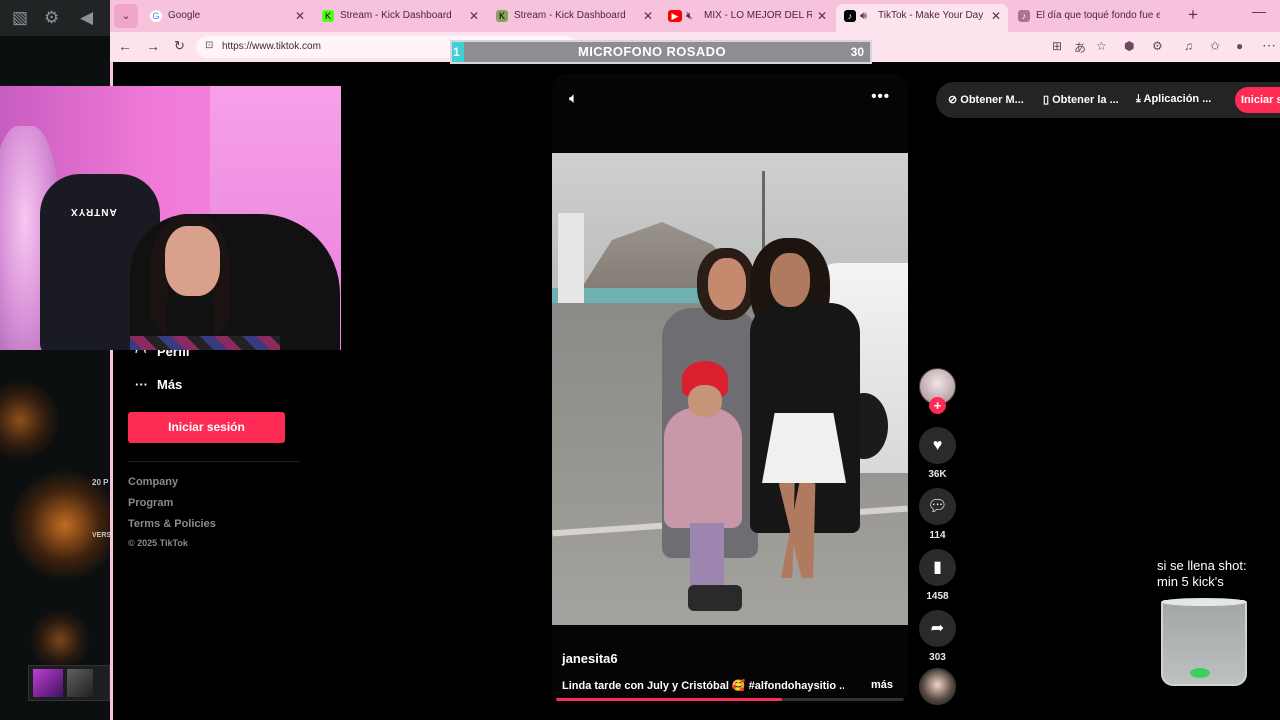  I want to click on apps-icon: ⊞, so click(1057, 46).